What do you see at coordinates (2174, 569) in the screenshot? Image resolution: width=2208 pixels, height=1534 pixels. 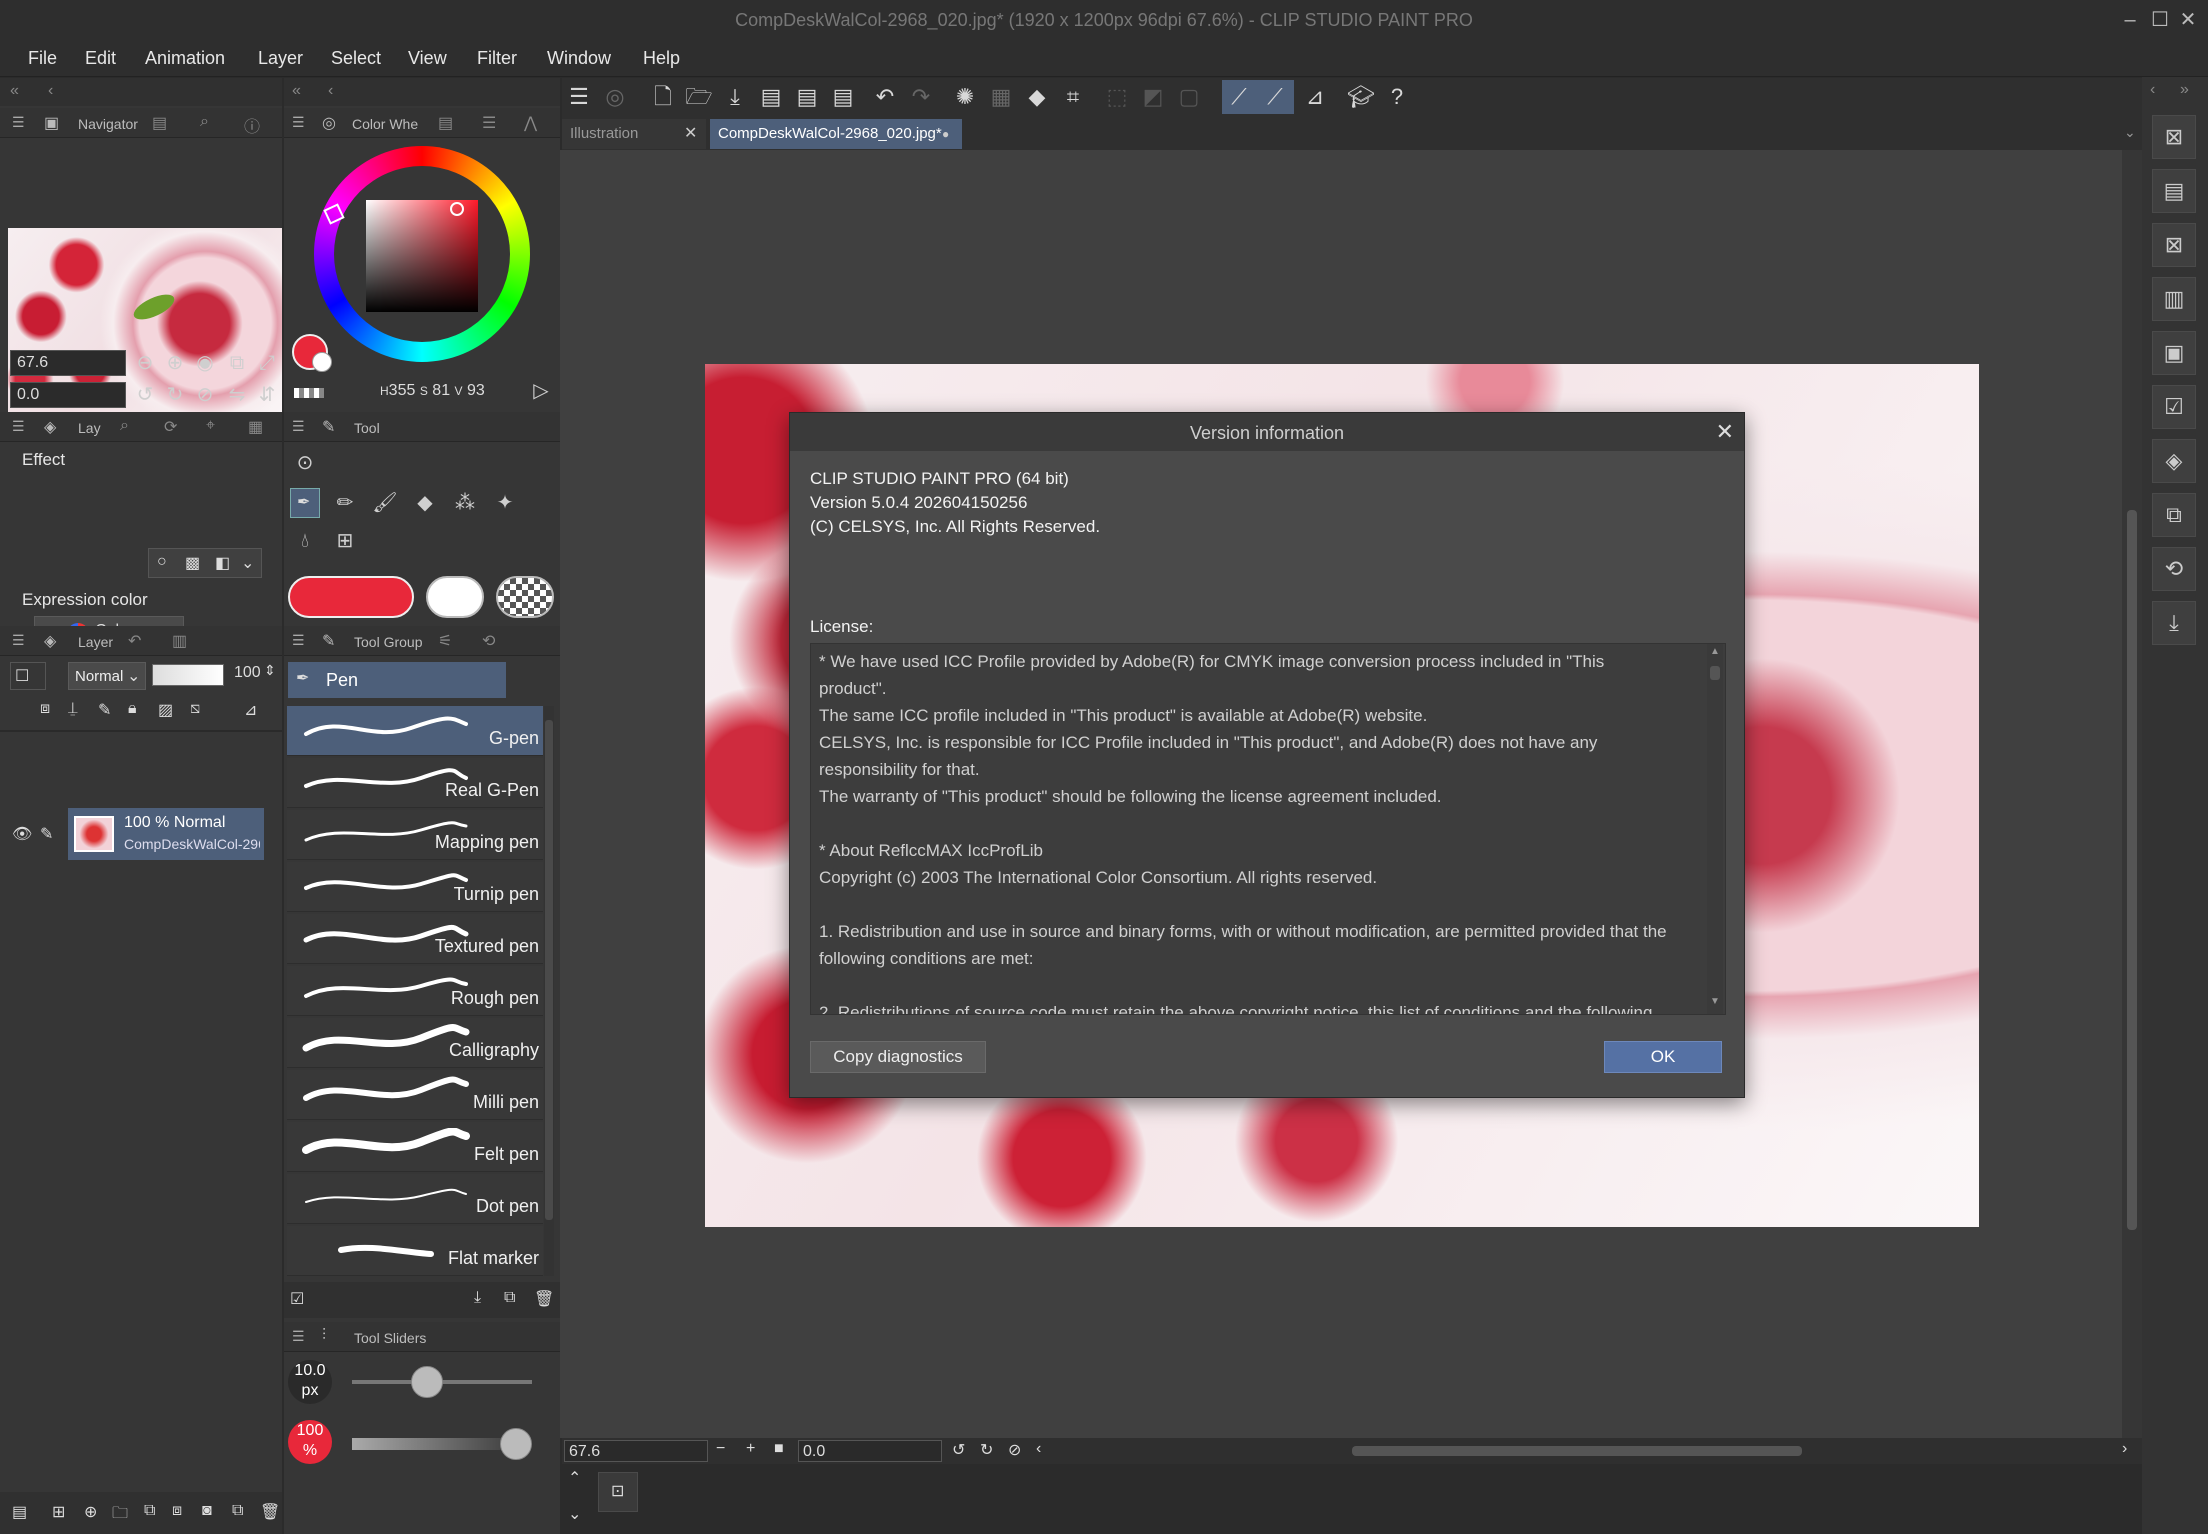 I see `material-panel-8-button: ⟲` at bounding box center [2174, 569].